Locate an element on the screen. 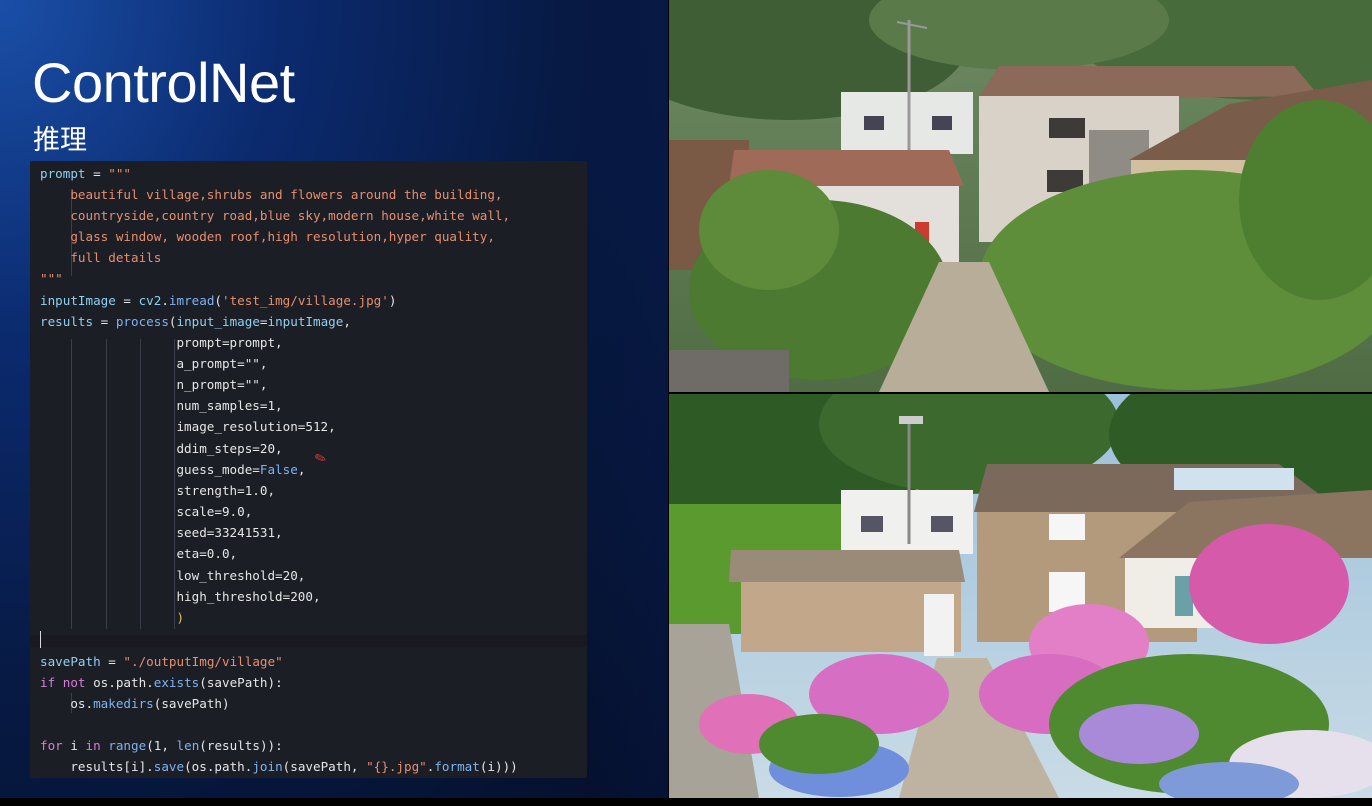 The height and width of the screenshot is (806, 1372). code-token: save is located at coordinates (169, 766).